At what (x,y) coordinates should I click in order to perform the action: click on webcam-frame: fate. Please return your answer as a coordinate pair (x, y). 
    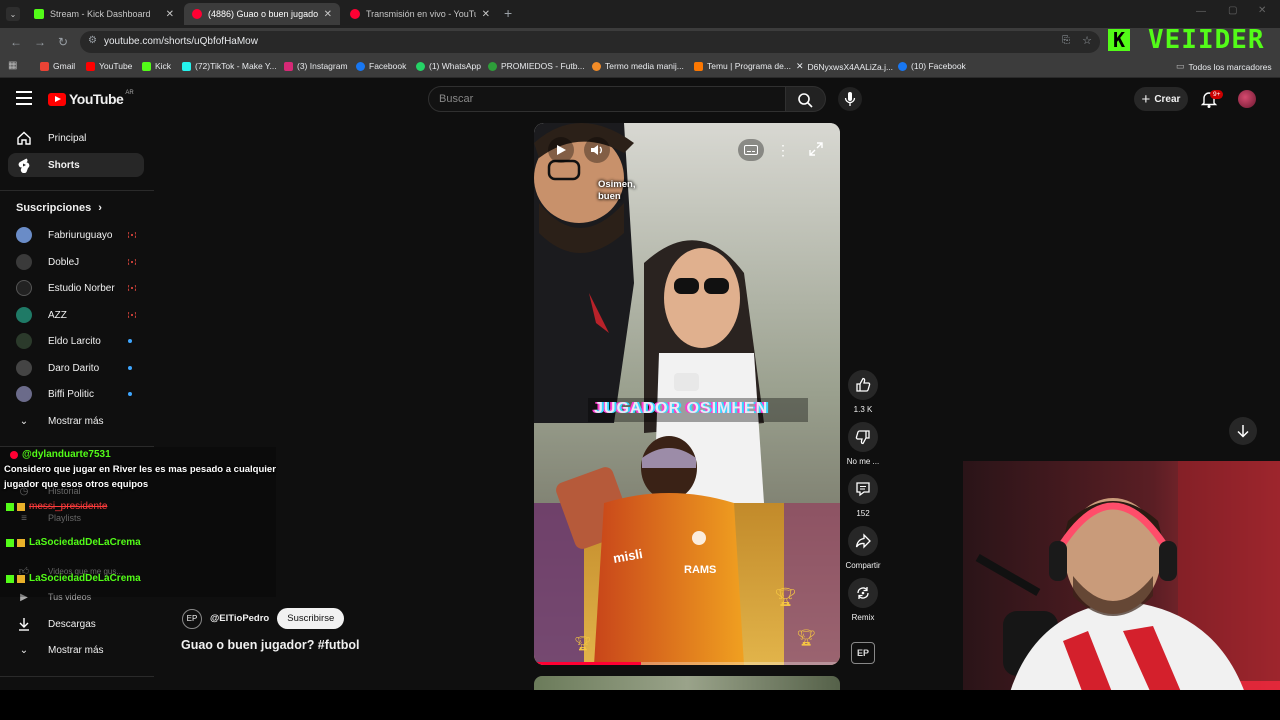
    Looking at the image, I should click on (1121, 590).